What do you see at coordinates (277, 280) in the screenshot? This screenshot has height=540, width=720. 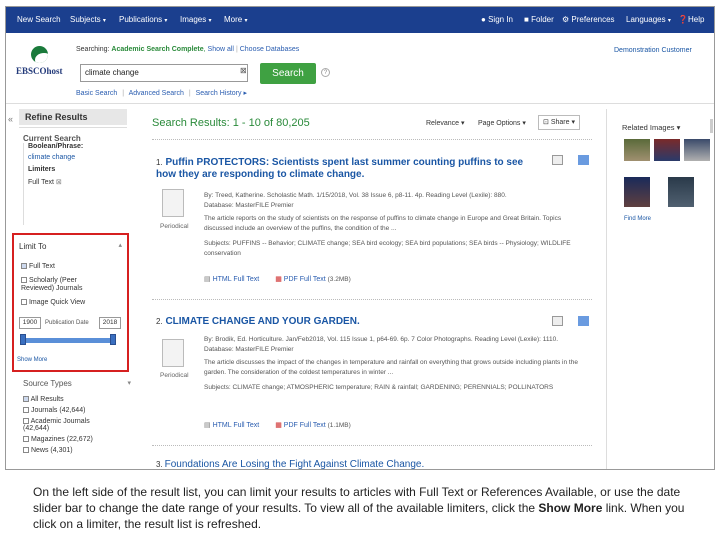 I see `fulltext-links: ▤ HTML Full Text ▦ PDF Full Text (3.2MB)` at bounding box center [277, 280].